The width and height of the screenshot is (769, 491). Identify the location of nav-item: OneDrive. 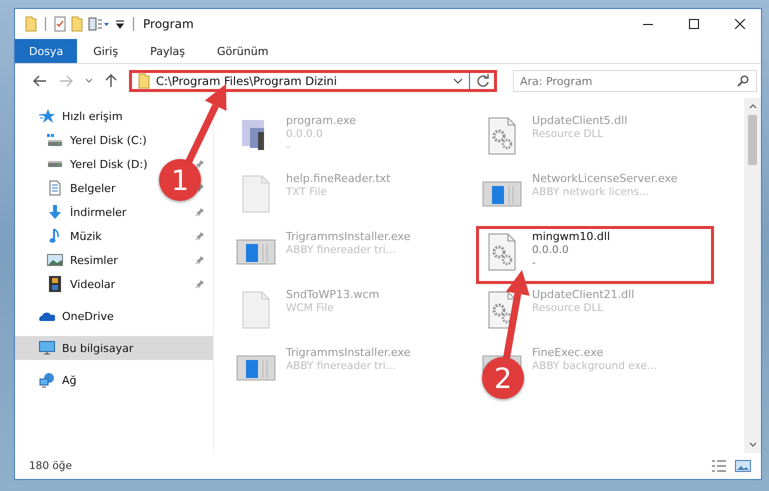
(88, 316).